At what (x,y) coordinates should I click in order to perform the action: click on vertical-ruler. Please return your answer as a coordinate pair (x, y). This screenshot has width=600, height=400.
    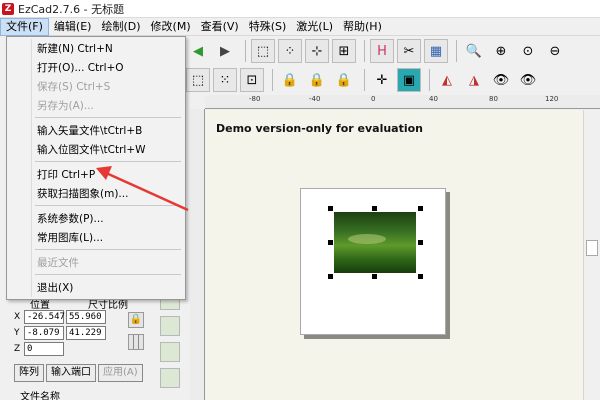
    Looking at the image, I should click on (197, 254).